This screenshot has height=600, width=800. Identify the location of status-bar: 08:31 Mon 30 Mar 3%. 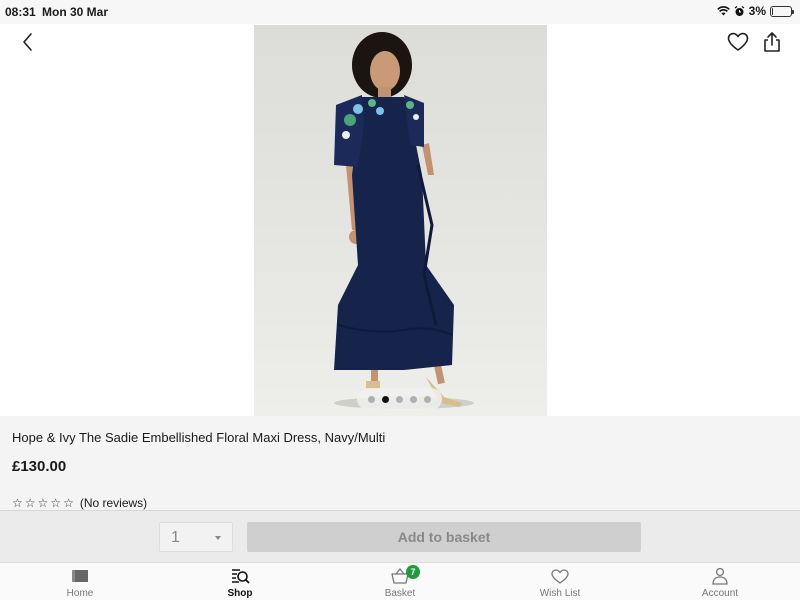
(400, 12).